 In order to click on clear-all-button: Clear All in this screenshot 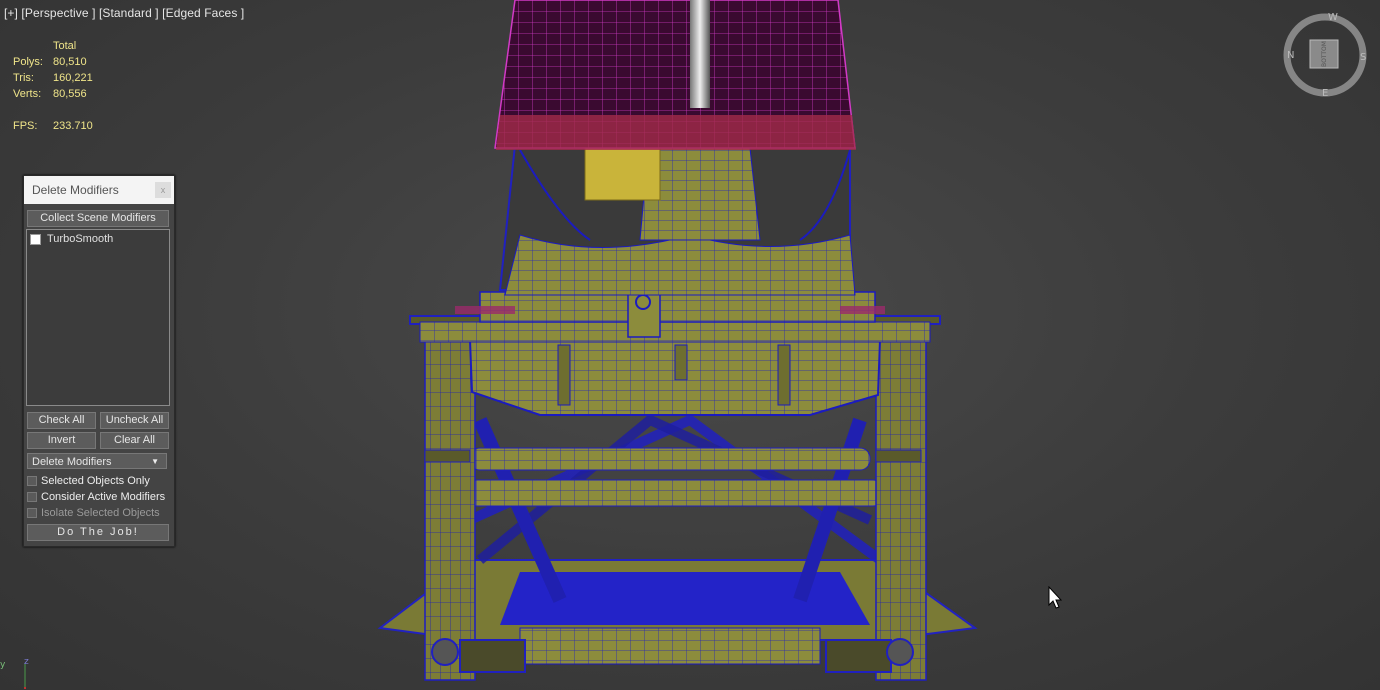, I will do `click(134, 440)`.